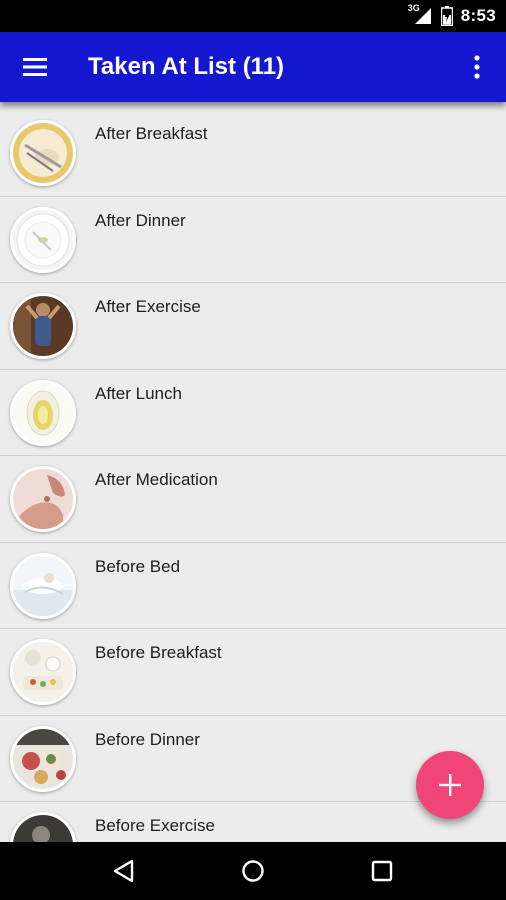 This screenshot has height=900, width=506. What do you see at coordinates (156, 479) in the screenshot?
I see `list-item-label: After Medication` at bounding box center [156, 479].